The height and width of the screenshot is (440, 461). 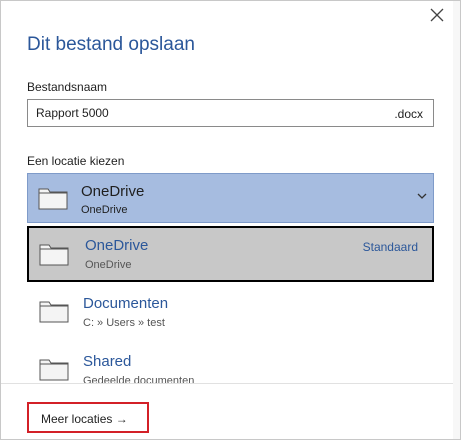 I want to click on location-option-documenten: Documenten C: » Users » test, so click(x=230, y=313).